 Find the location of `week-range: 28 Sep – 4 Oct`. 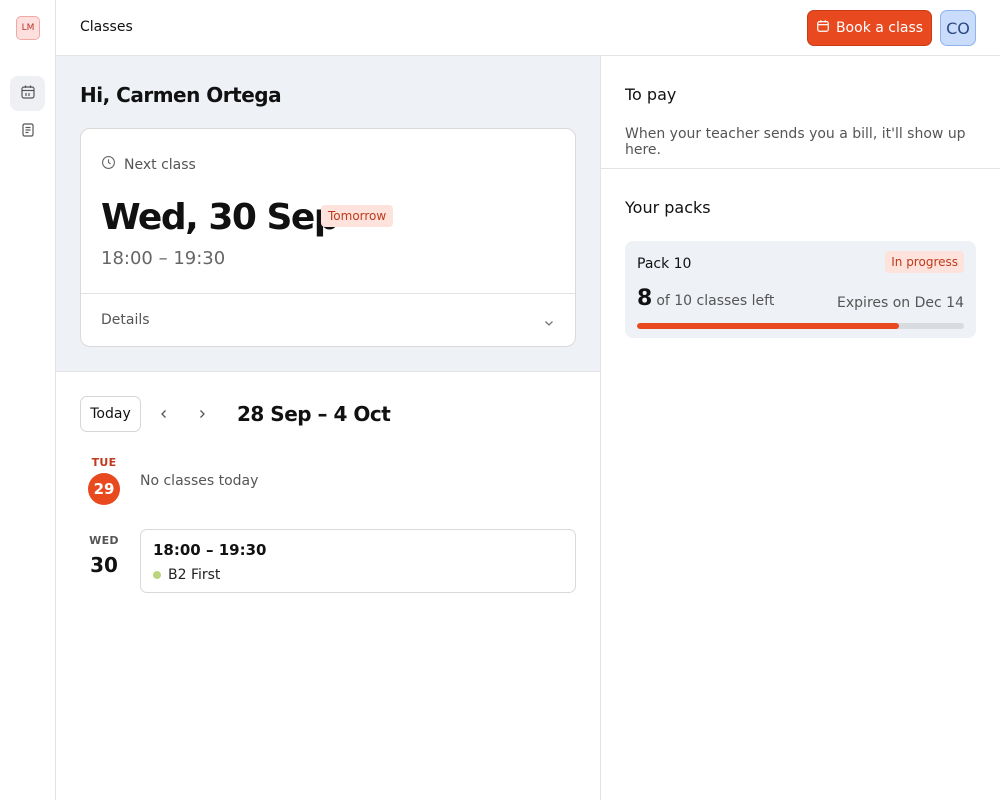

week-range: 28 Sep – 4 Oct is located at coordinates (314, 414).